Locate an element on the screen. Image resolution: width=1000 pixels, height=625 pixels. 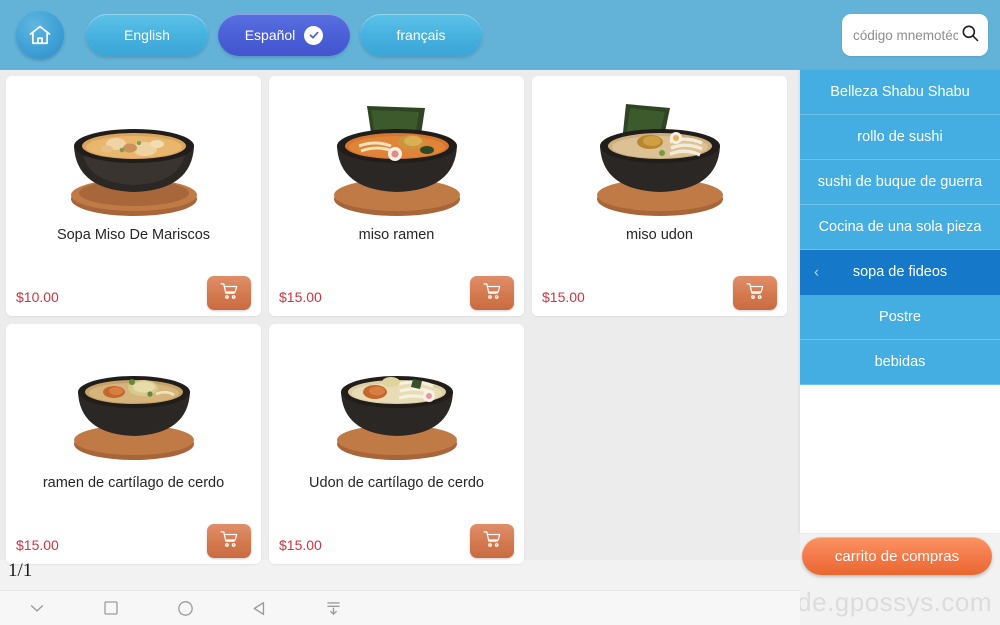
category-label: Postre is located at coordinates (900, 317).